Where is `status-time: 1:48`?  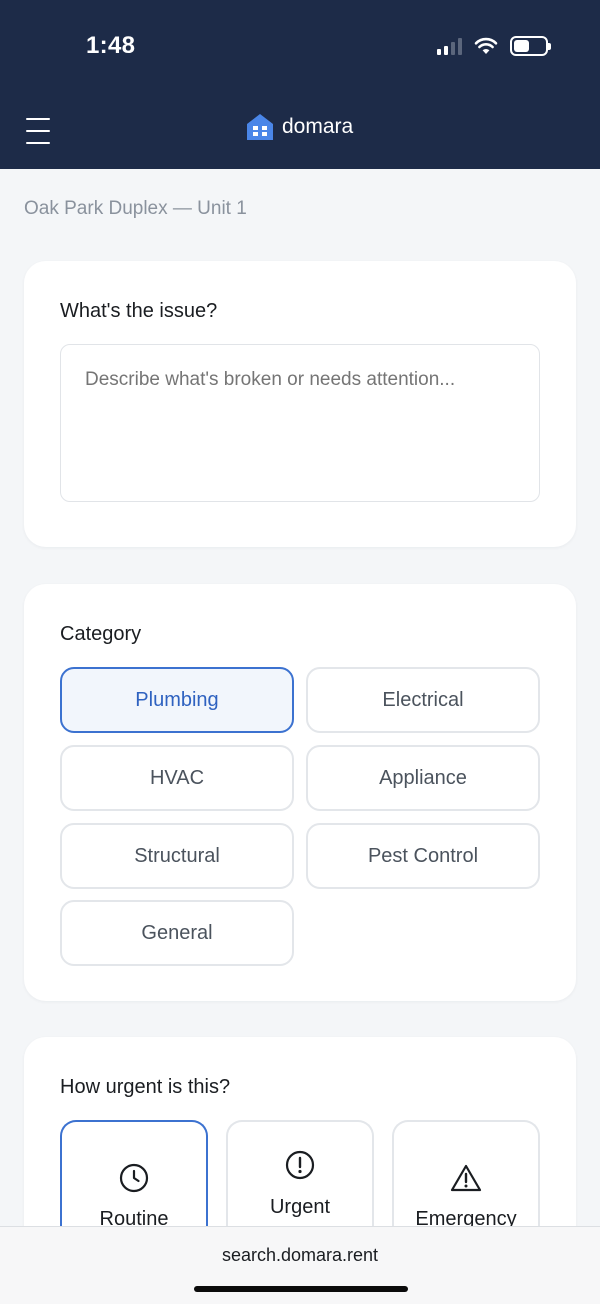 status-time: 1:48 is located at coordinates (111, 45).